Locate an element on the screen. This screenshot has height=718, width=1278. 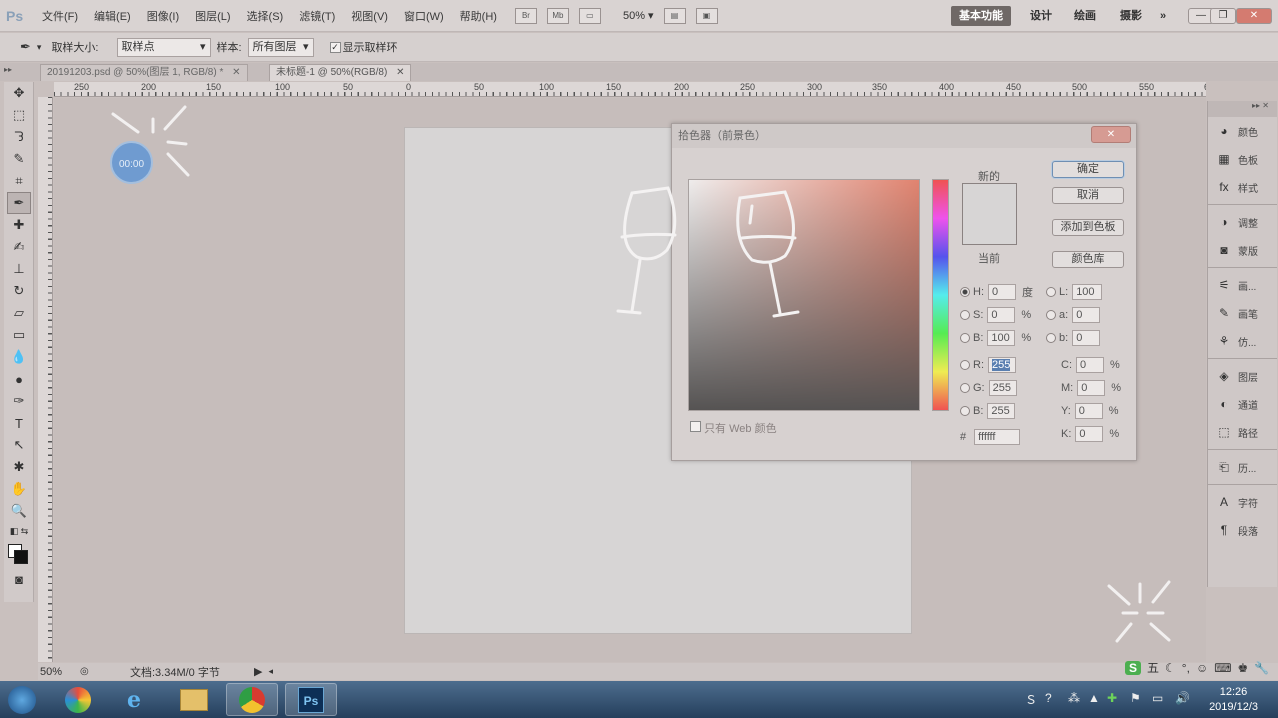
panel-brush: ✎ 画笔 is located at coordinates (1242, 313).